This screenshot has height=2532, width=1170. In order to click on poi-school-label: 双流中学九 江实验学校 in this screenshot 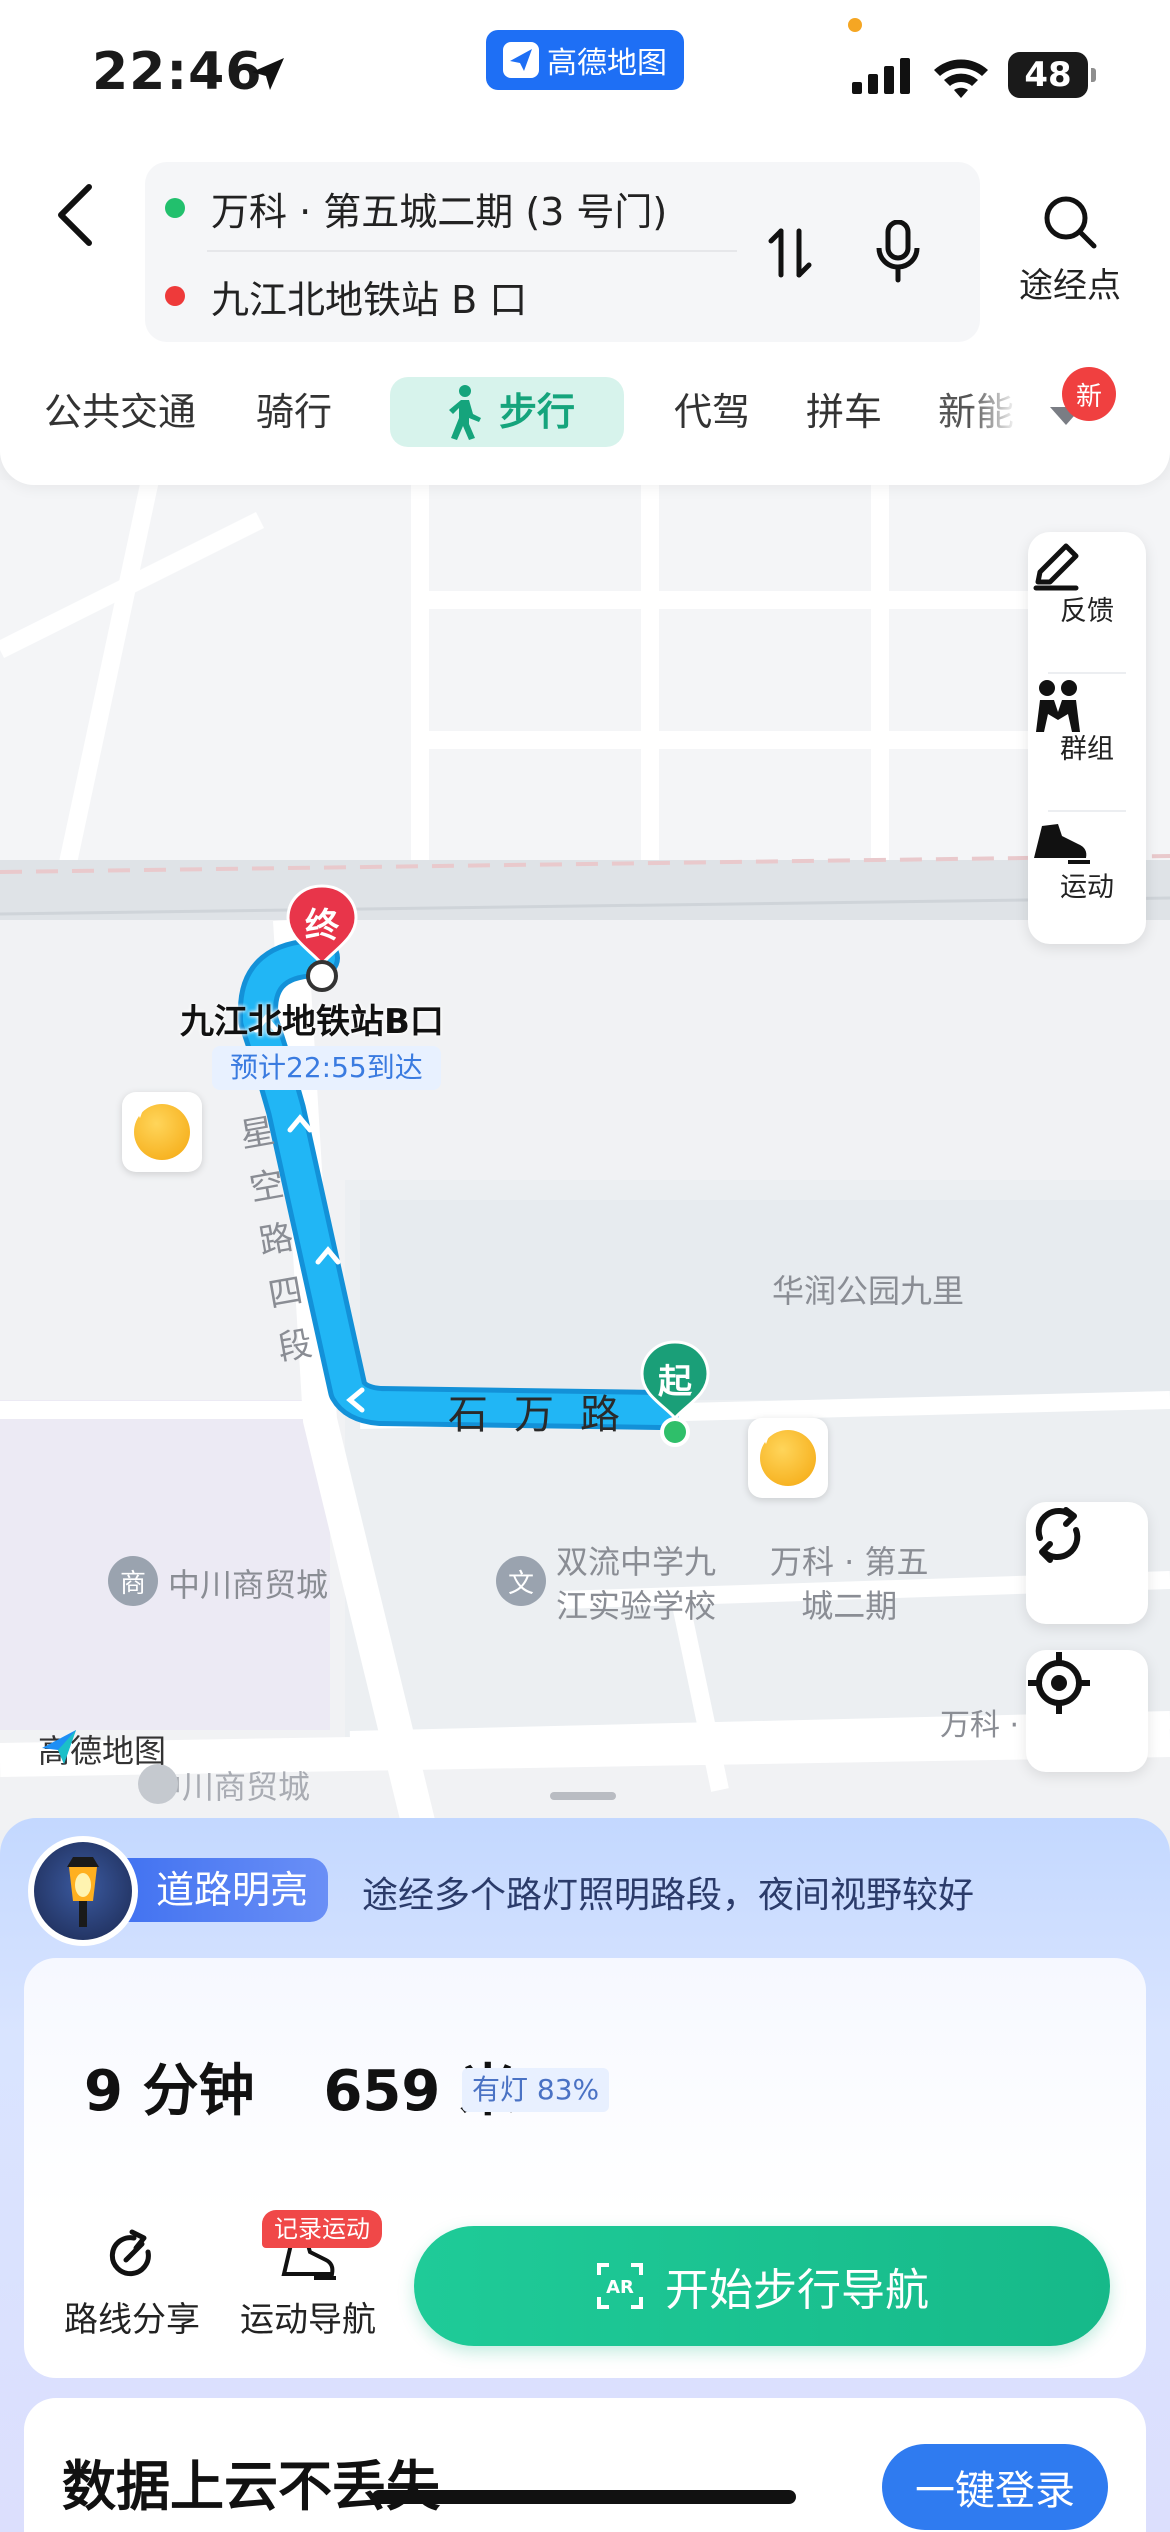, I will do `click(636, 1584)`.